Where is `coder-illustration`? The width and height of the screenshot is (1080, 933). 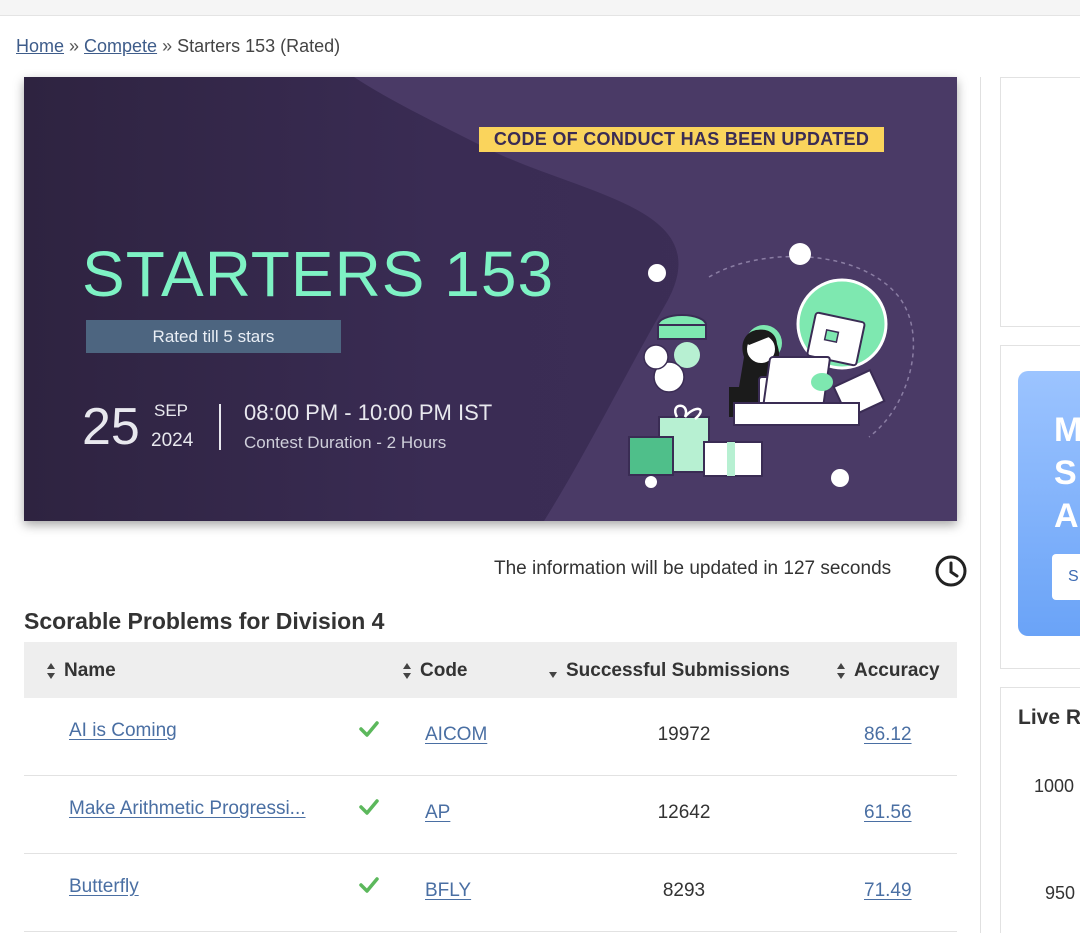
coder-illustration is located at coordinates (771, 365).